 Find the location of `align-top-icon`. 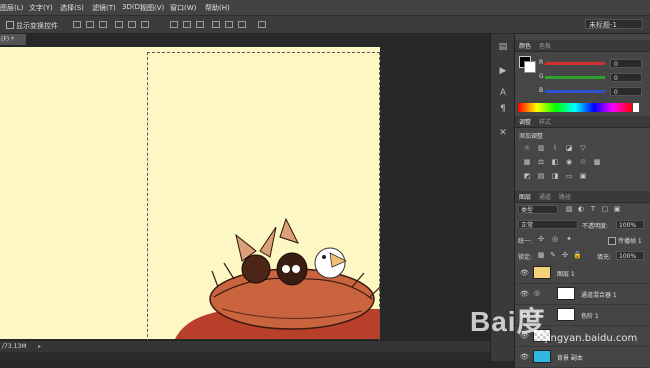

align-top-icon is located at coordinates (77, 24).